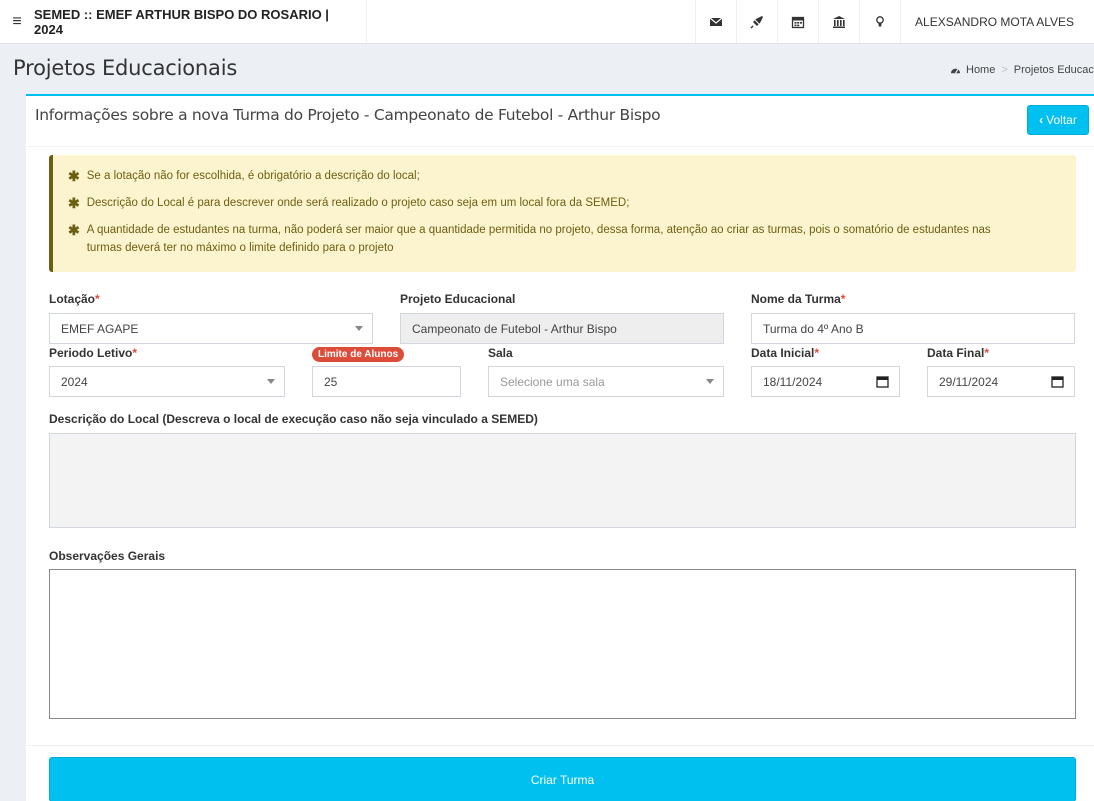 The width and height of the screenshot is (1094, 801). I want to click on sala-label: Sala, so click(500, 353).